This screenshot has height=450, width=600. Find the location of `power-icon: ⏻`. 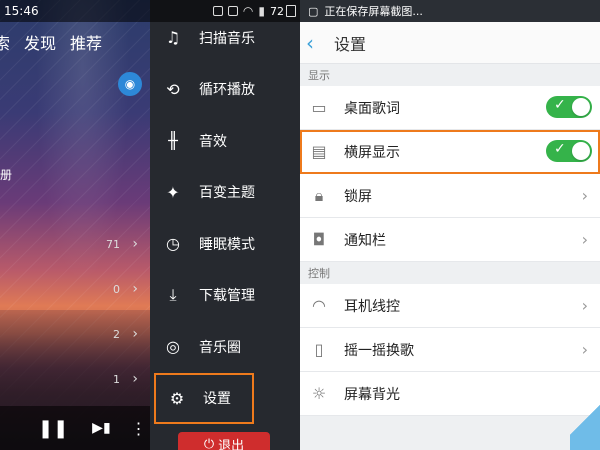

power-icon: ⏻ is located at coordinates (209, 443).